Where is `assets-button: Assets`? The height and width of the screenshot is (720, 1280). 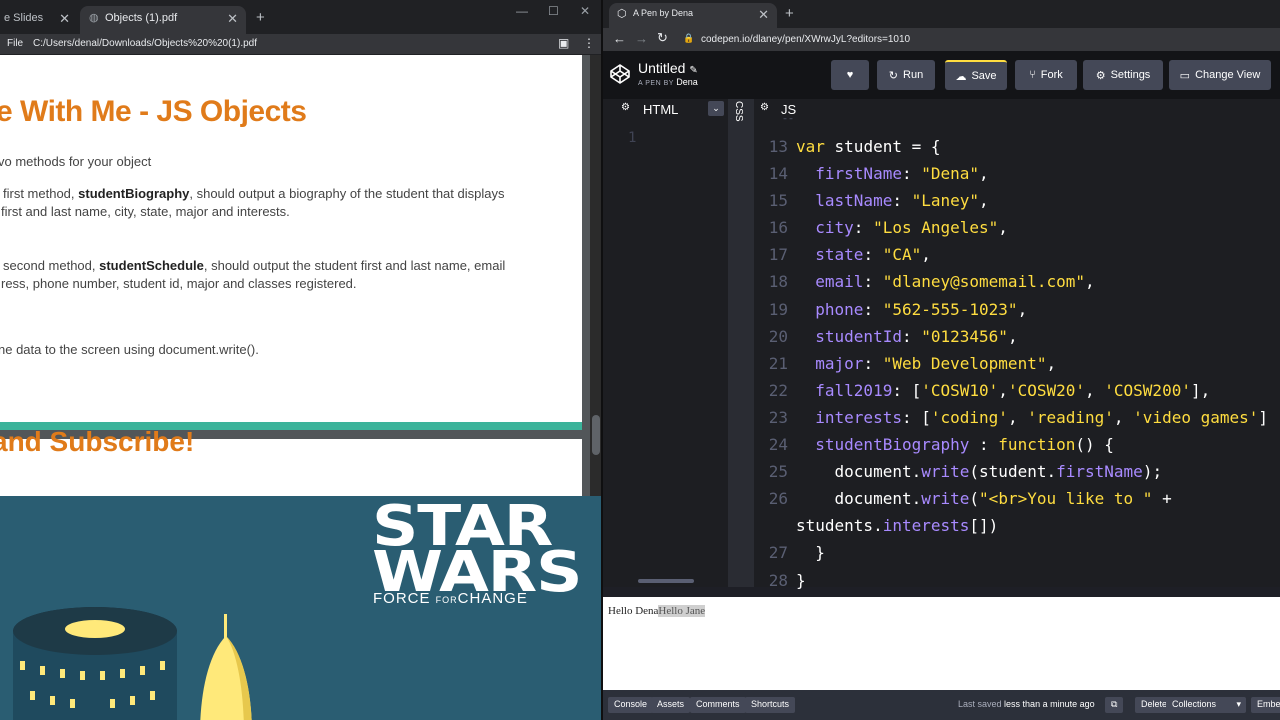
assets-button: Assets is located at coordinates (671, 705).